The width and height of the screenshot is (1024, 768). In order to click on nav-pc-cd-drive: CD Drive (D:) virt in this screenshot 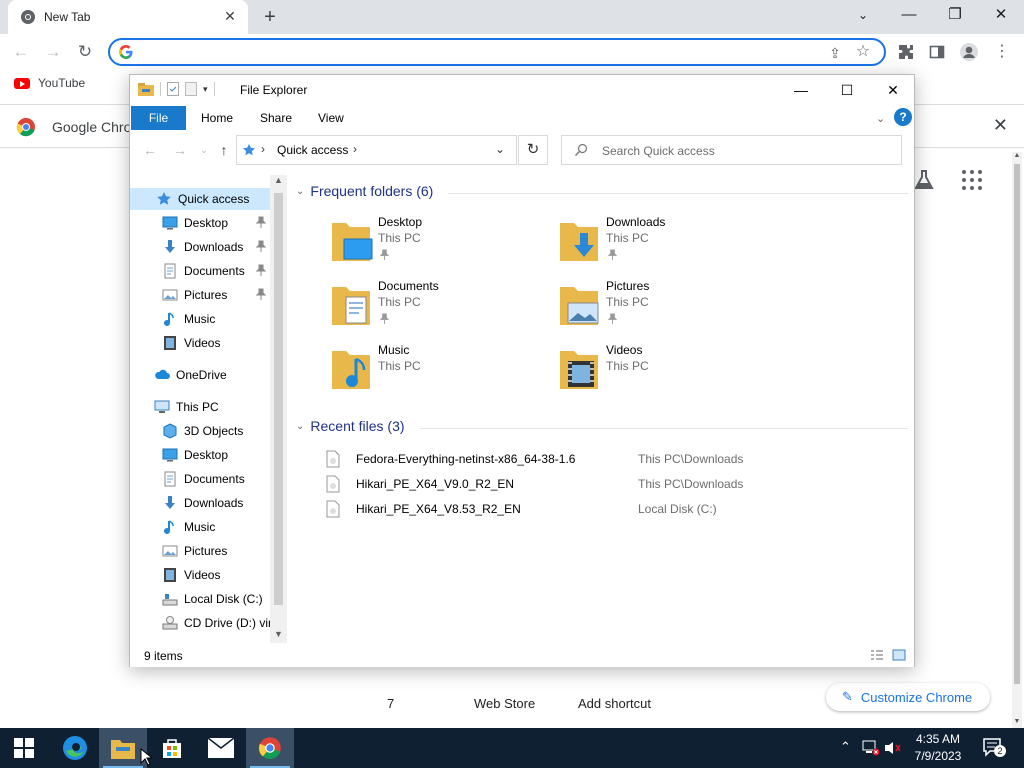, I will do `click(200, 623)`.